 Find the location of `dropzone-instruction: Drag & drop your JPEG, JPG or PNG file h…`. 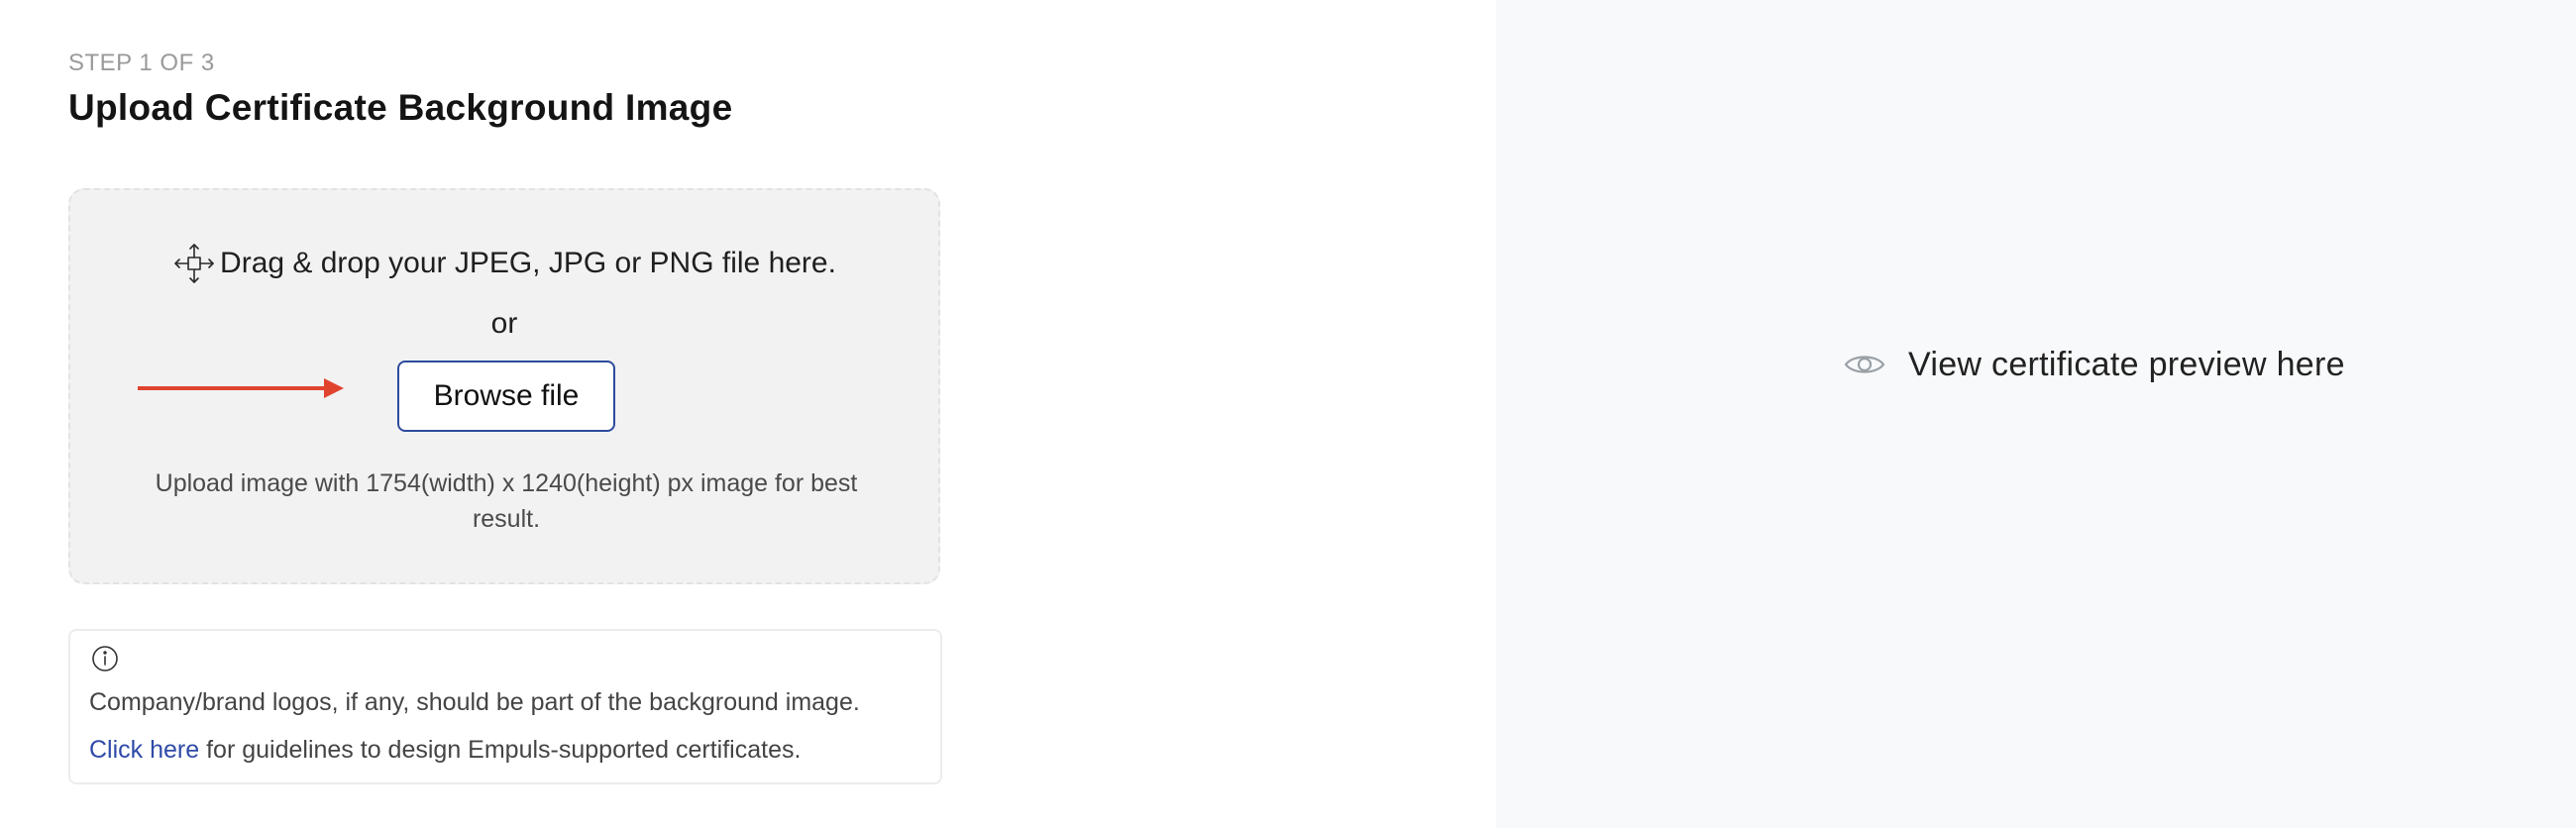

dropzone-instruction: Drag & drop your JPEG, JPG or PNG file h… is located at coordinates (504, 263).